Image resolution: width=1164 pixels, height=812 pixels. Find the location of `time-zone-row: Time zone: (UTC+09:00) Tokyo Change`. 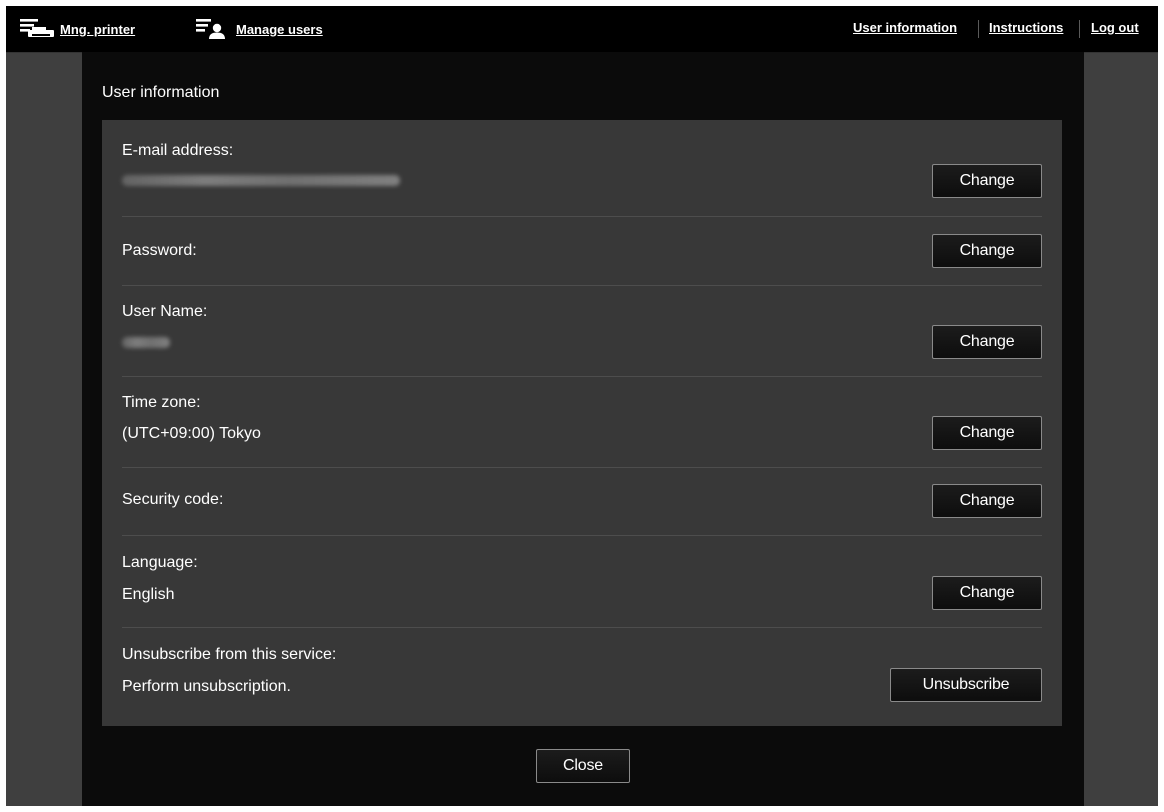

time-zone-row: Time zone: (UTC+09:00) Tokyo Change is located at coordinates (582, 424).